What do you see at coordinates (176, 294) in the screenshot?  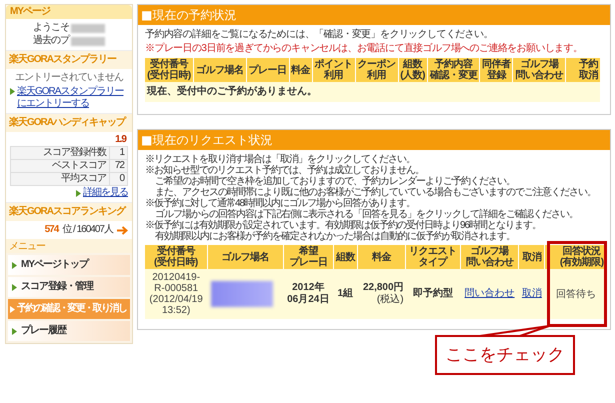 I see `table-cell: 20120419- R-000581 (2012/04/19 13:52)` at bounding box center [176, 294].